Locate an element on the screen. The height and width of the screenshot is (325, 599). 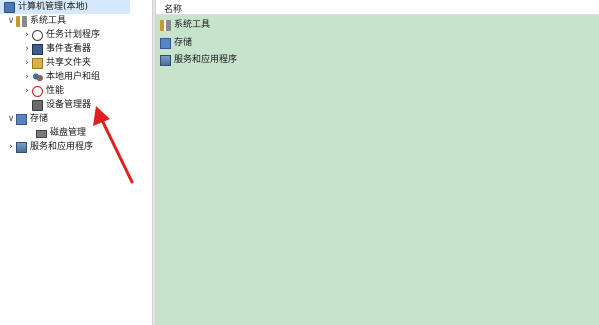
column-header-name: 名称 is located at coordinates (377, 7).